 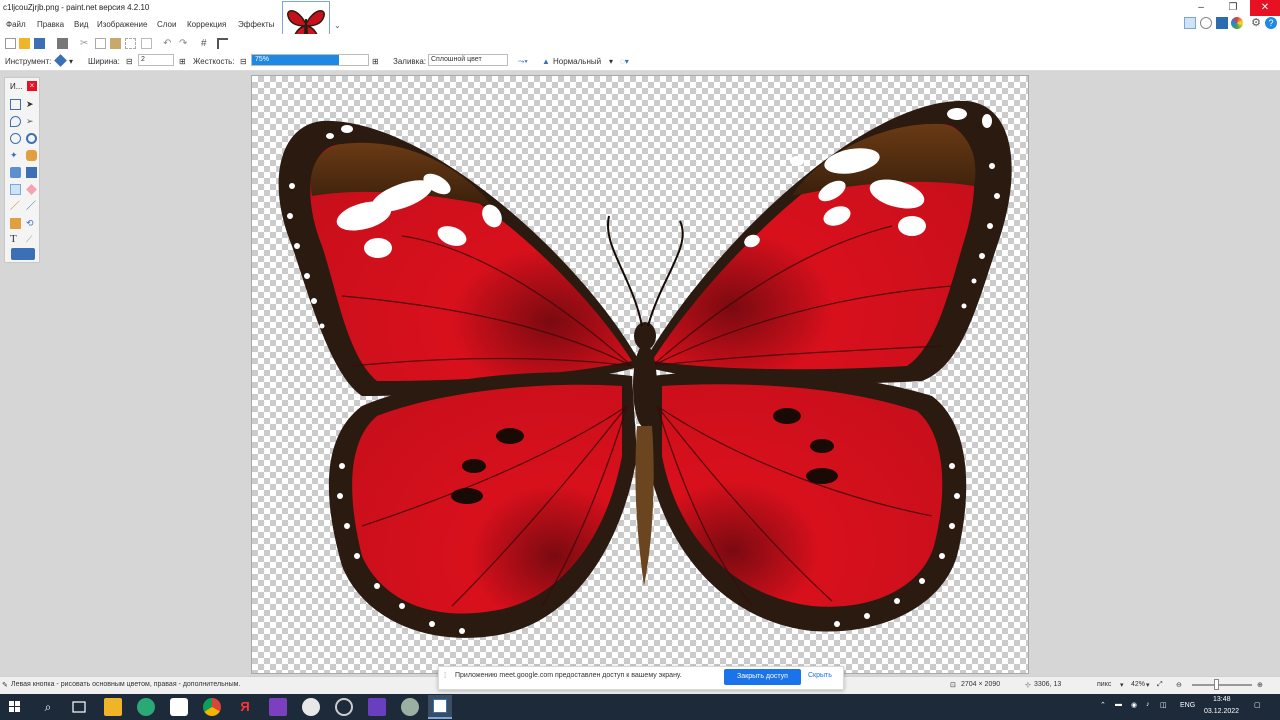 What do you see at coordinates (5, 685) in the screenshot?
I see `brush-hint-icon: ✎` at bounding box center [5, 685].